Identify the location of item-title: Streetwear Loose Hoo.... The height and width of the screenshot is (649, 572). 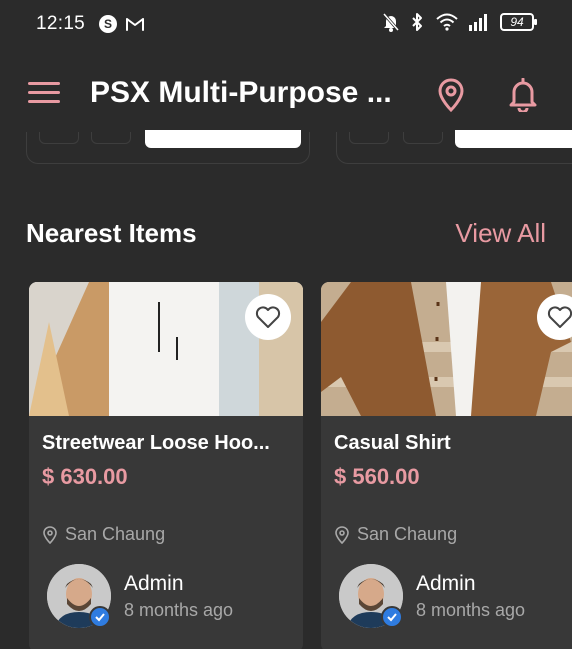
(156, 443).